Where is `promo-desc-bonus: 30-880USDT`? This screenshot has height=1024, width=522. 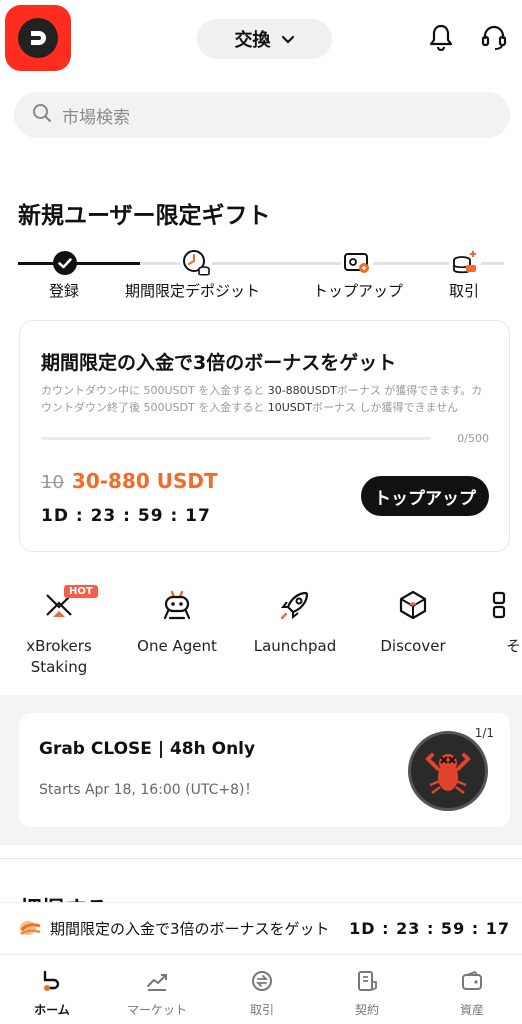 promo-desc-bonus: 30-880USDT is located at coordinates (302, 390).